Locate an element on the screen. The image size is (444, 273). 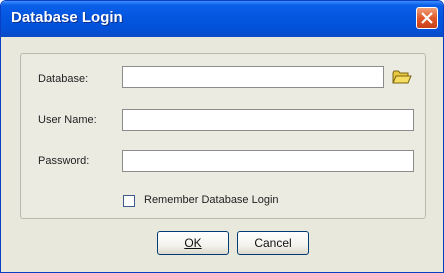
close-button is located at coordinates (427, 18).